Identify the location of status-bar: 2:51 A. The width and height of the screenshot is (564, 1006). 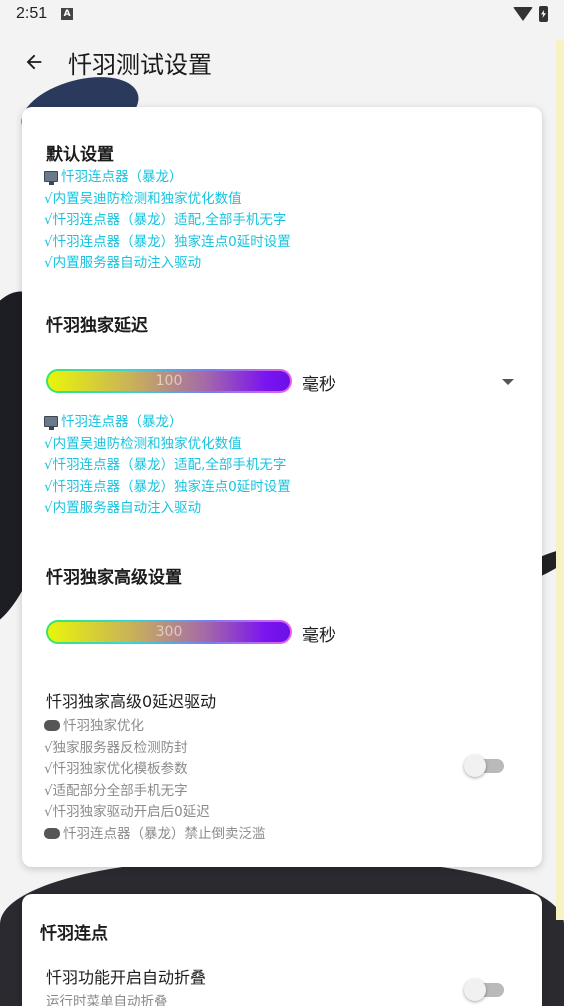
(282, 14).